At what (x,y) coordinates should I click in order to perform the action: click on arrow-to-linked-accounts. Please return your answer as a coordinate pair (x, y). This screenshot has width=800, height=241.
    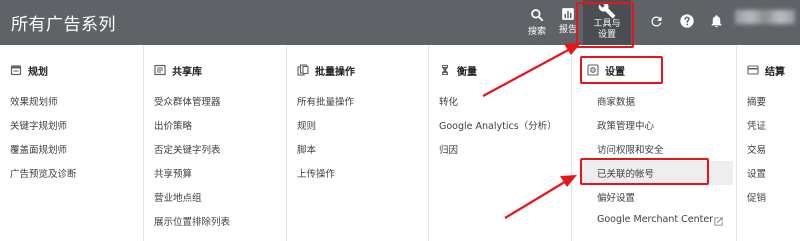
    Looking at the image, I should click on (540, 197).